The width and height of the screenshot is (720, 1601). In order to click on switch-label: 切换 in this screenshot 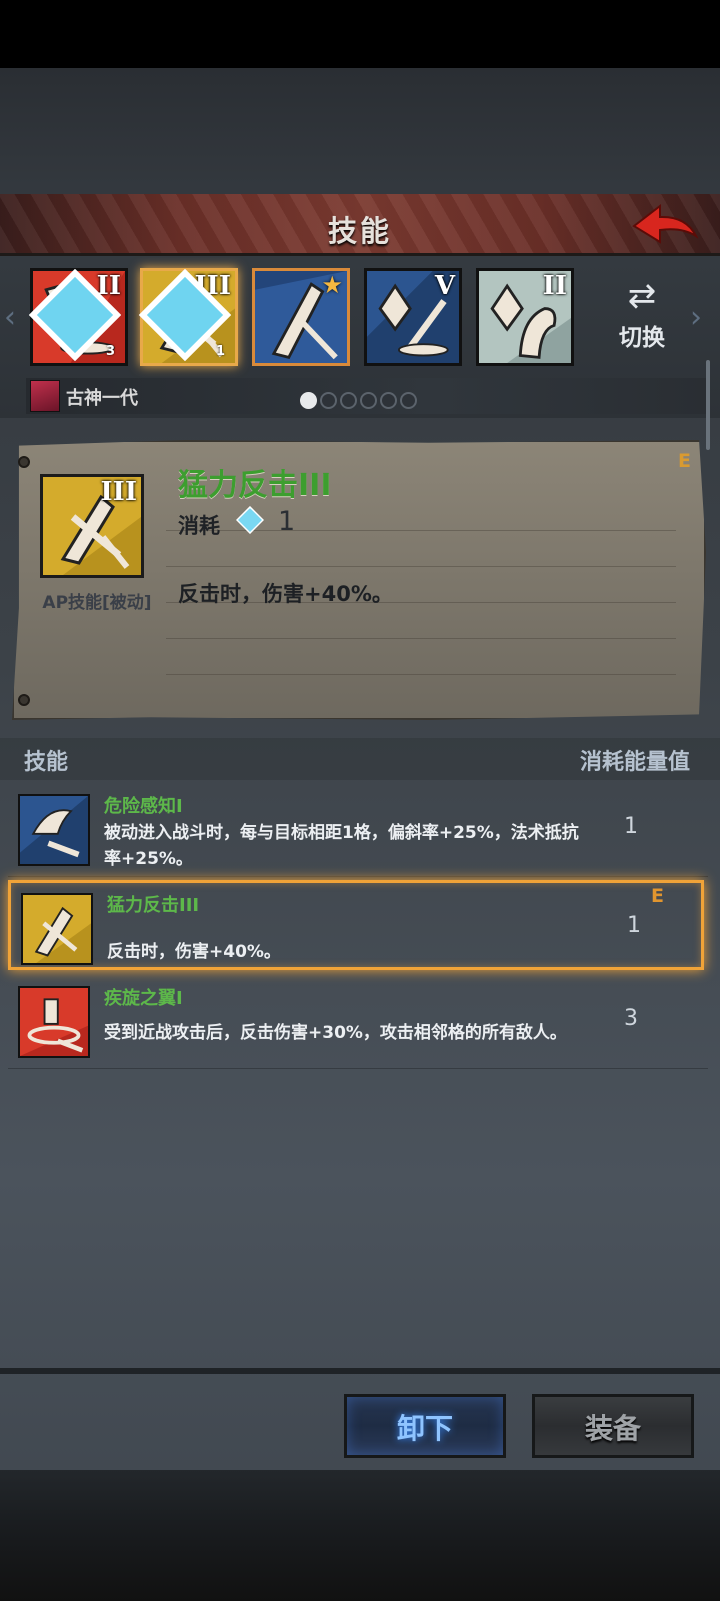, I will do `click(642, 338)`.